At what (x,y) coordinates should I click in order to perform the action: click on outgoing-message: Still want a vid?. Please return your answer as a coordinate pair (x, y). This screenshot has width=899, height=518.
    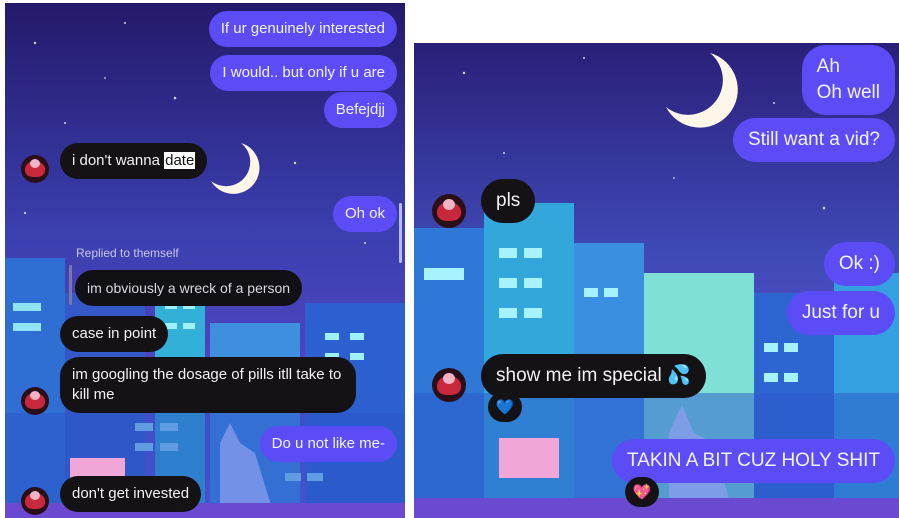
    Looking at the image, I should click on (813, 140).